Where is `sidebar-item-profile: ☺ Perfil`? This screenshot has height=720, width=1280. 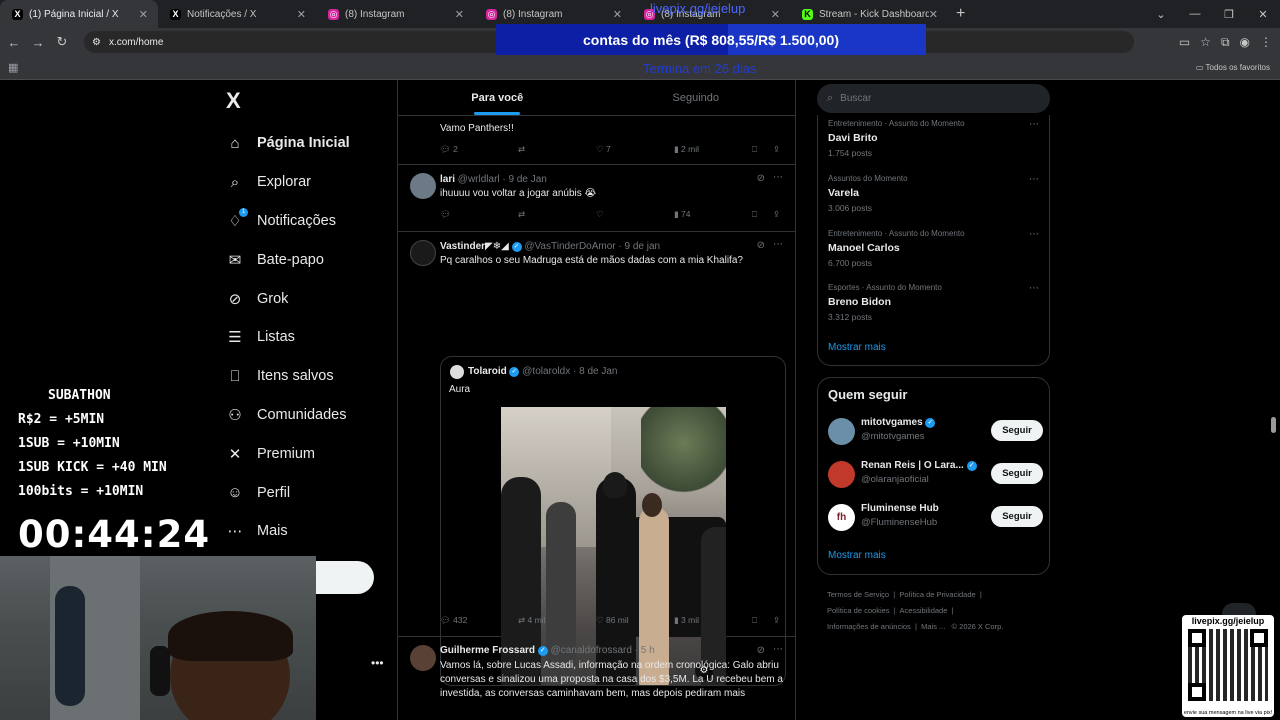 sidebar-item-profile: ☺ Perfil is located at coordinates (288, 492).